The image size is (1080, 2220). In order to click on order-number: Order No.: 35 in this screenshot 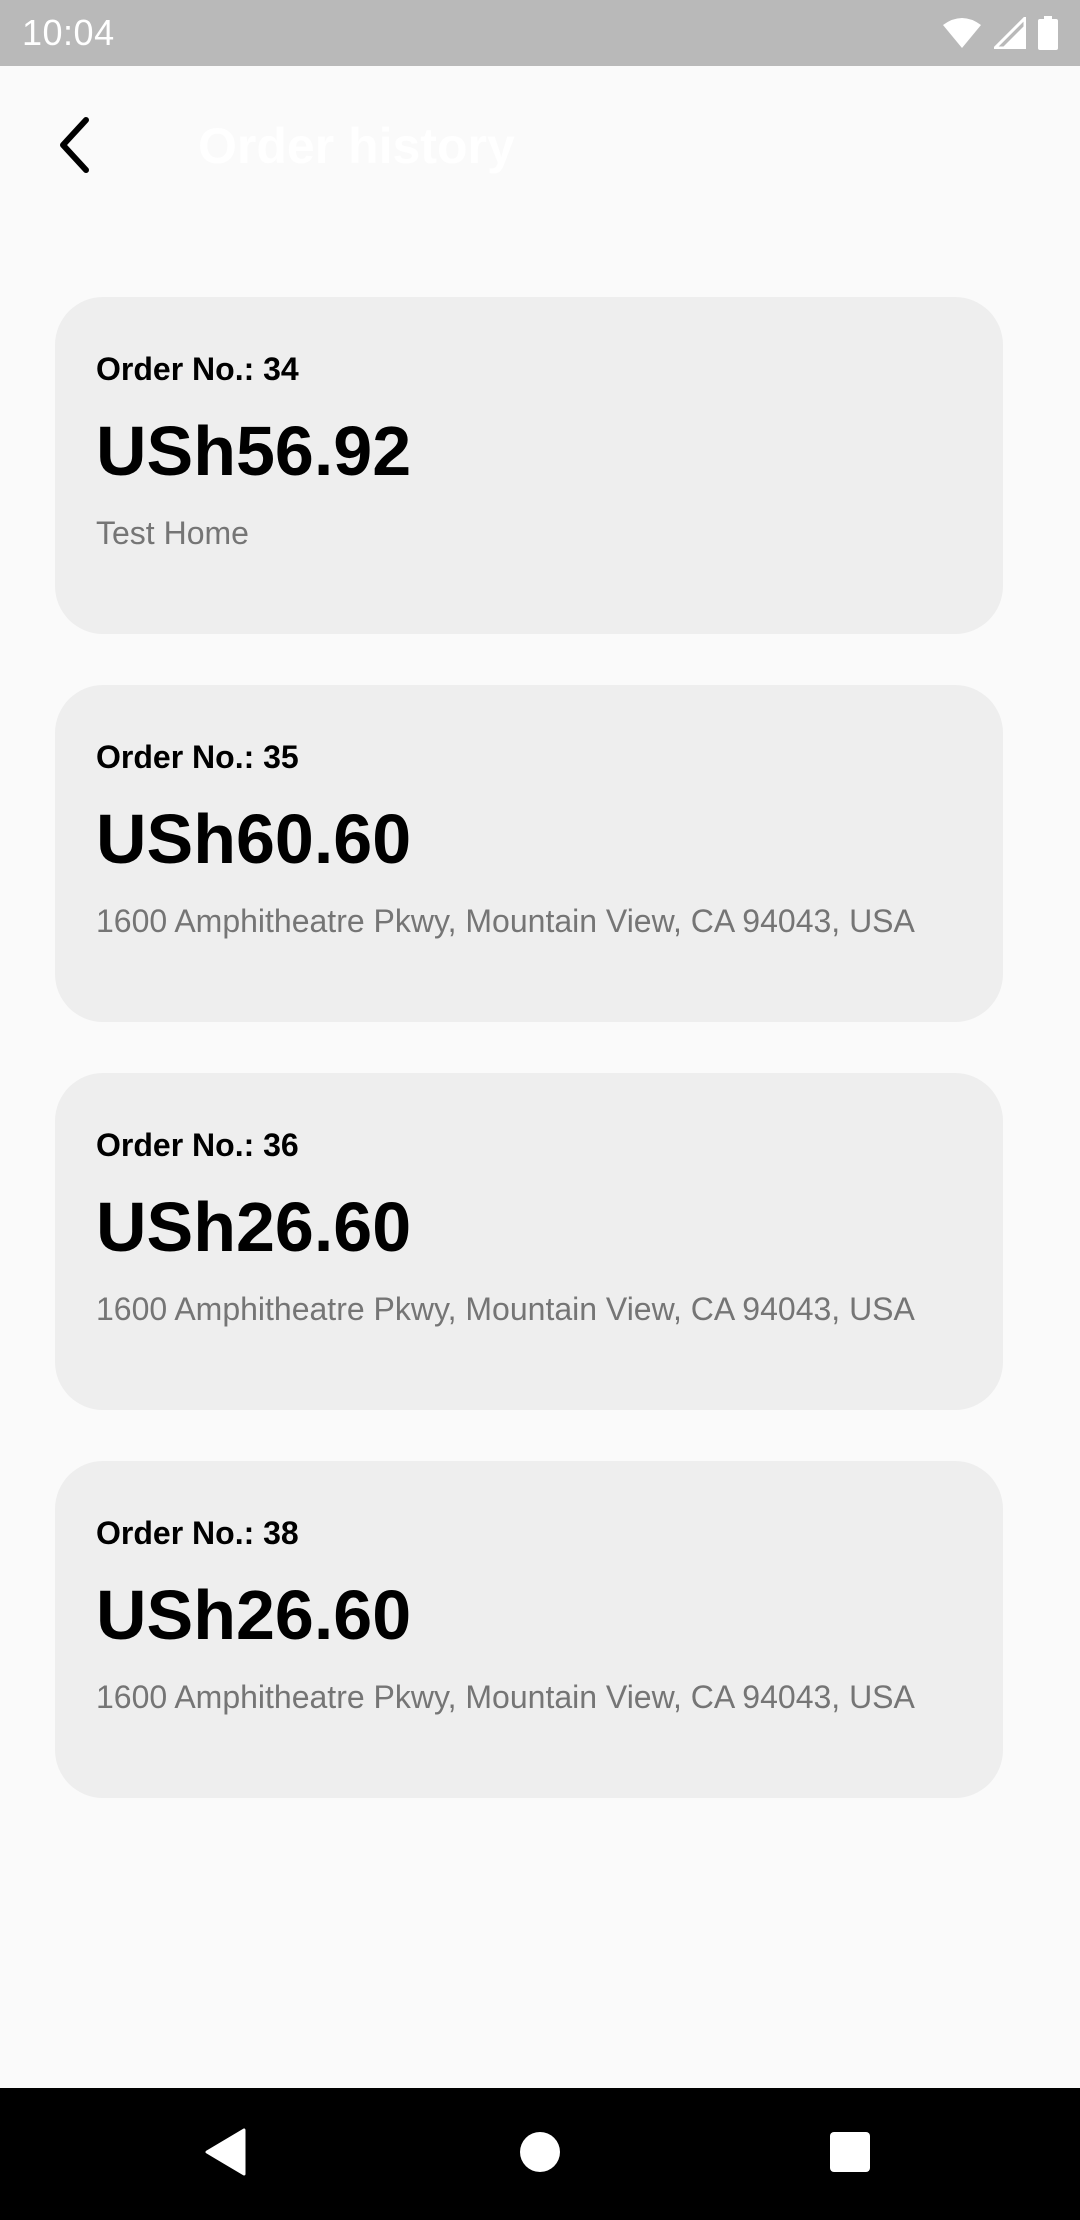, I will do `click(197, 757)`.